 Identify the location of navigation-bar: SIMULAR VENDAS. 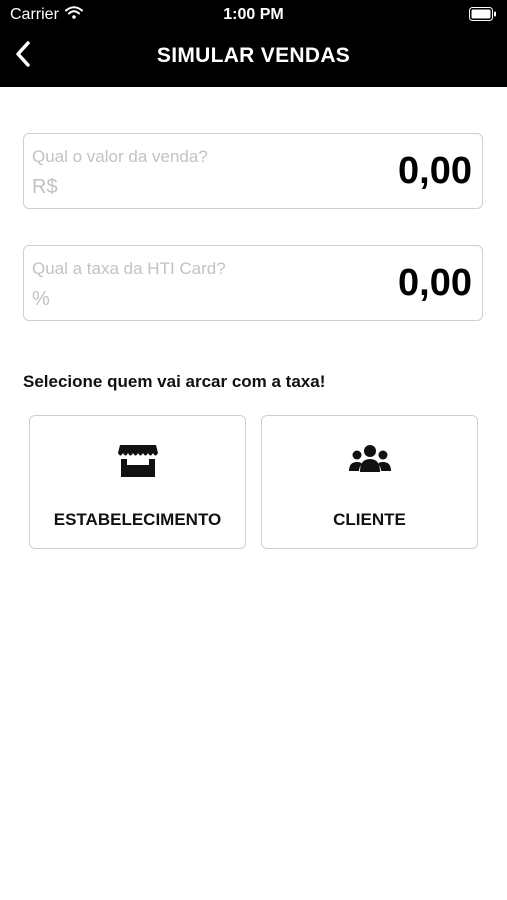
(253, 58).